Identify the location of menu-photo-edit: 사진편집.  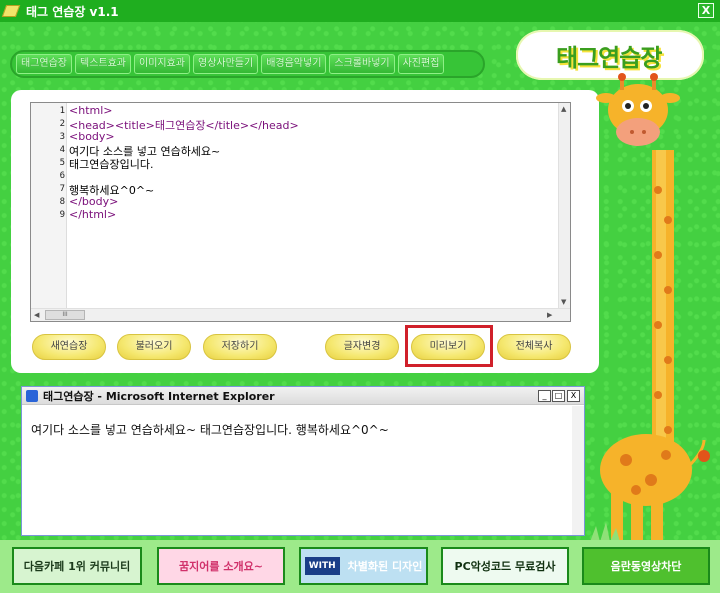
(421, 64).